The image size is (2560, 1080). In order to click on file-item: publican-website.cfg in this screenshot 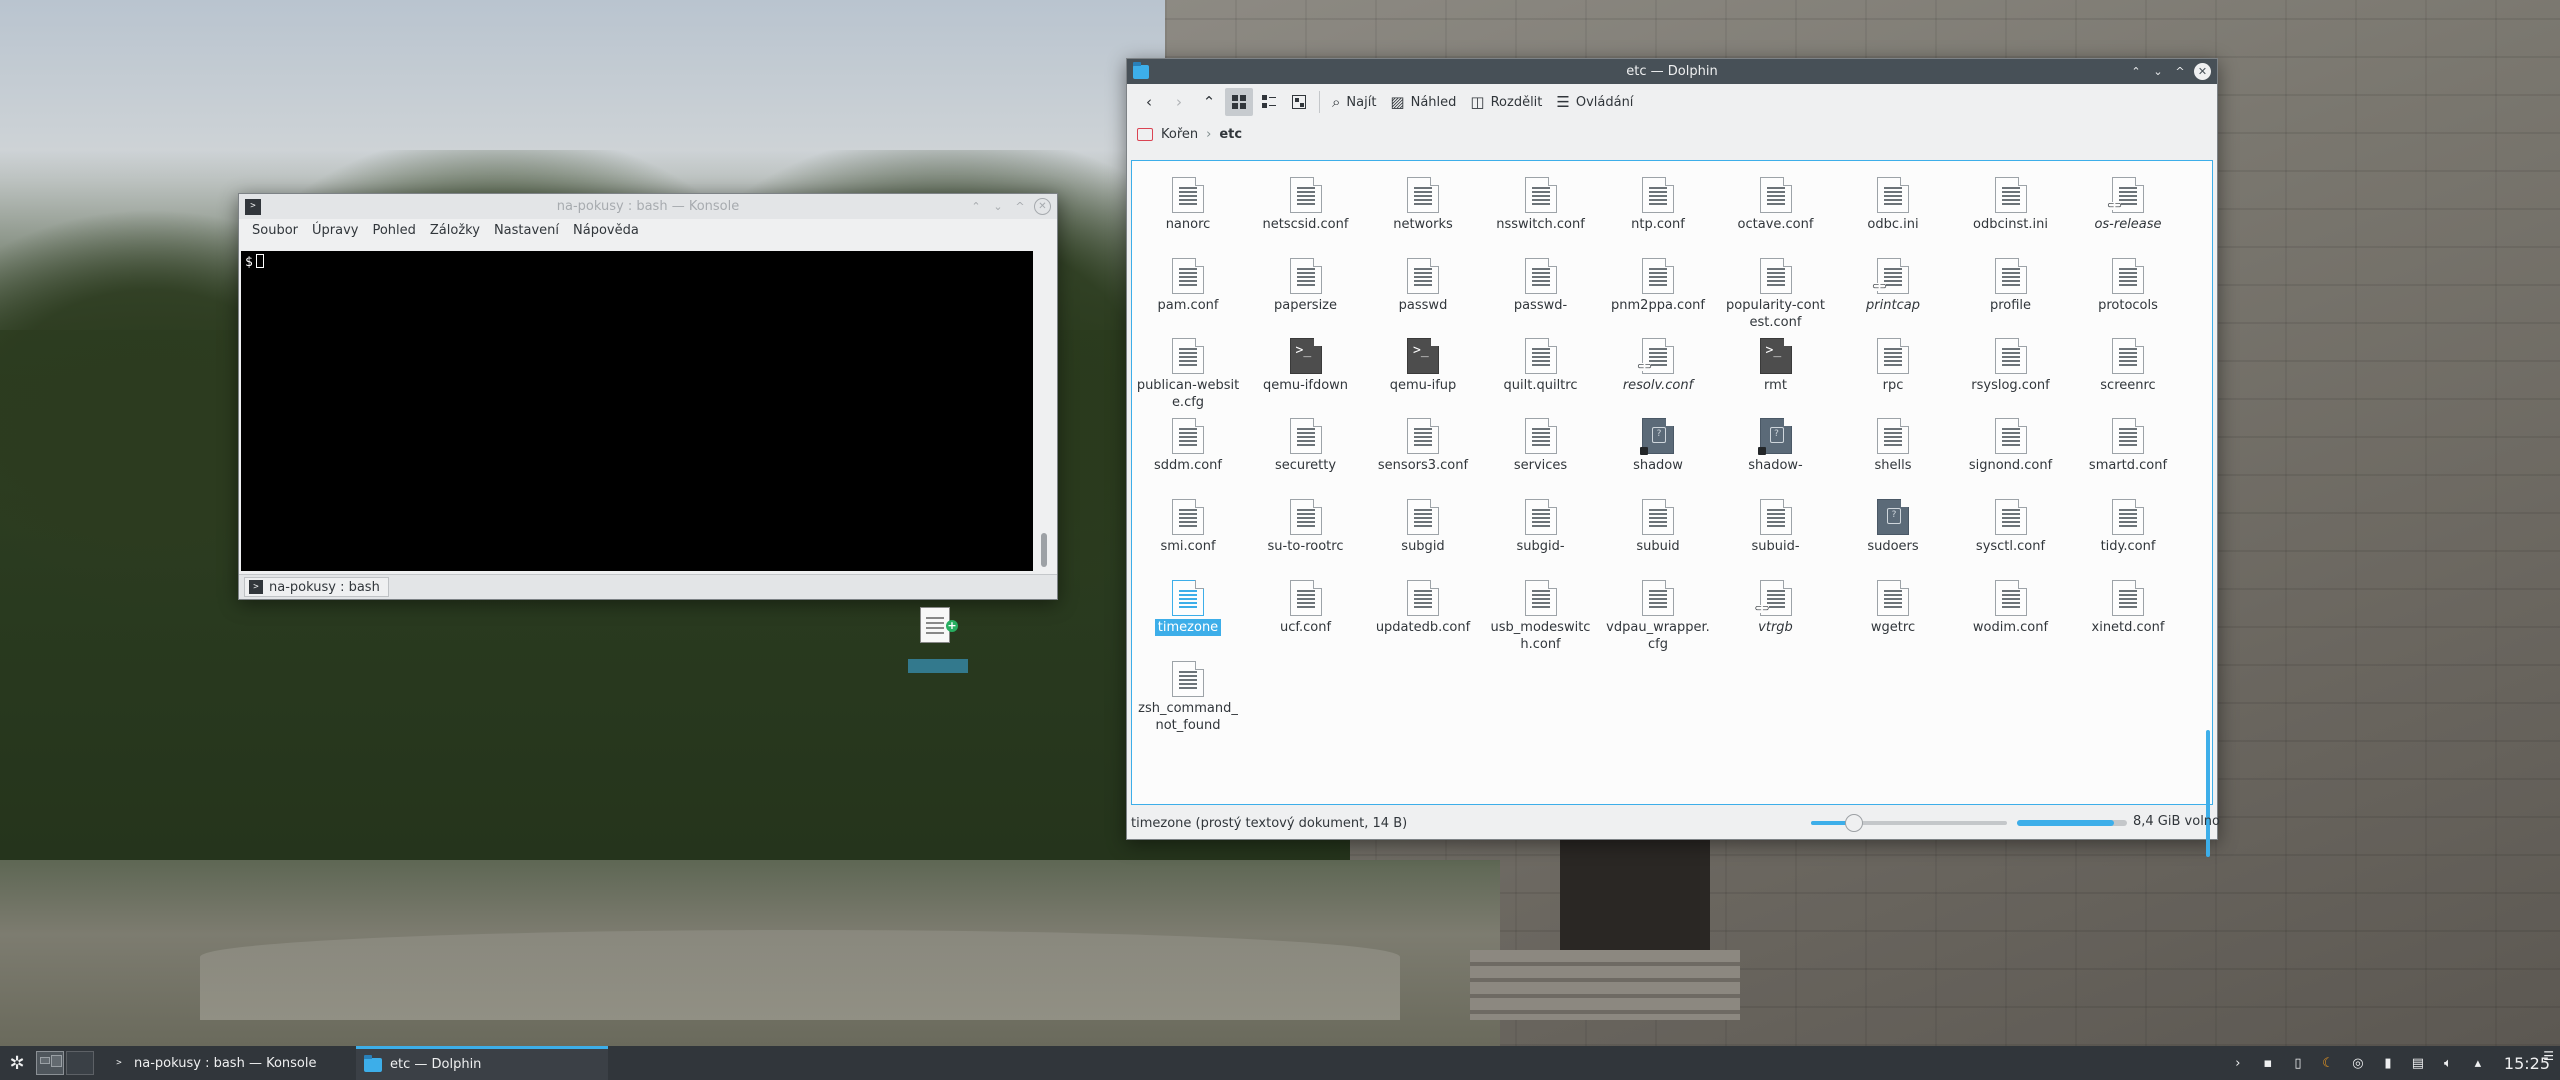, I will do `click(1188, 374)`.